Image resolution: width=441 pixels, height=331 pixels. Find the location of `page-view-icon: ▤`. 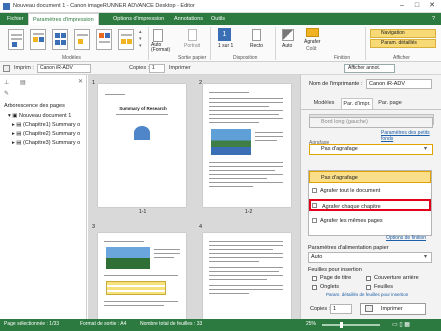

page-view-icon: ▤ is located at coordinates (23, 82).